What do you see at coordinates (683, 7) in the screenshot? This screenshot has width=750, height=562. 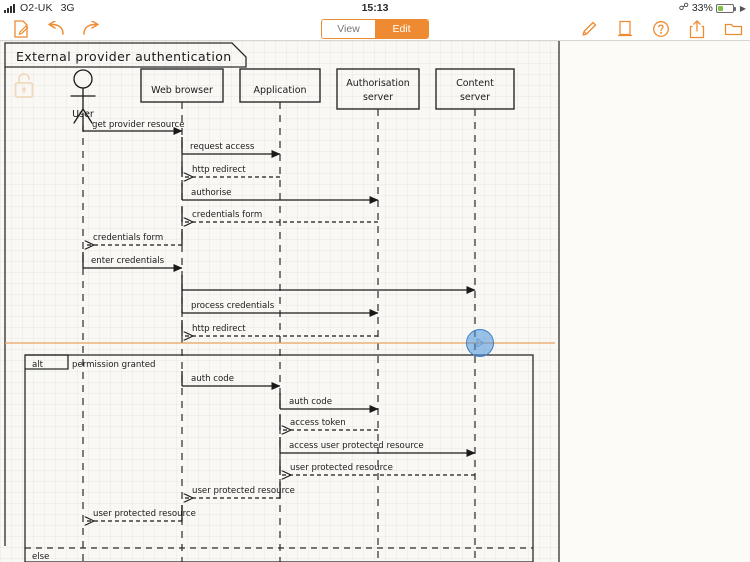 I see `bluetooth-icon: ☍` at bounding box center [683, 7].